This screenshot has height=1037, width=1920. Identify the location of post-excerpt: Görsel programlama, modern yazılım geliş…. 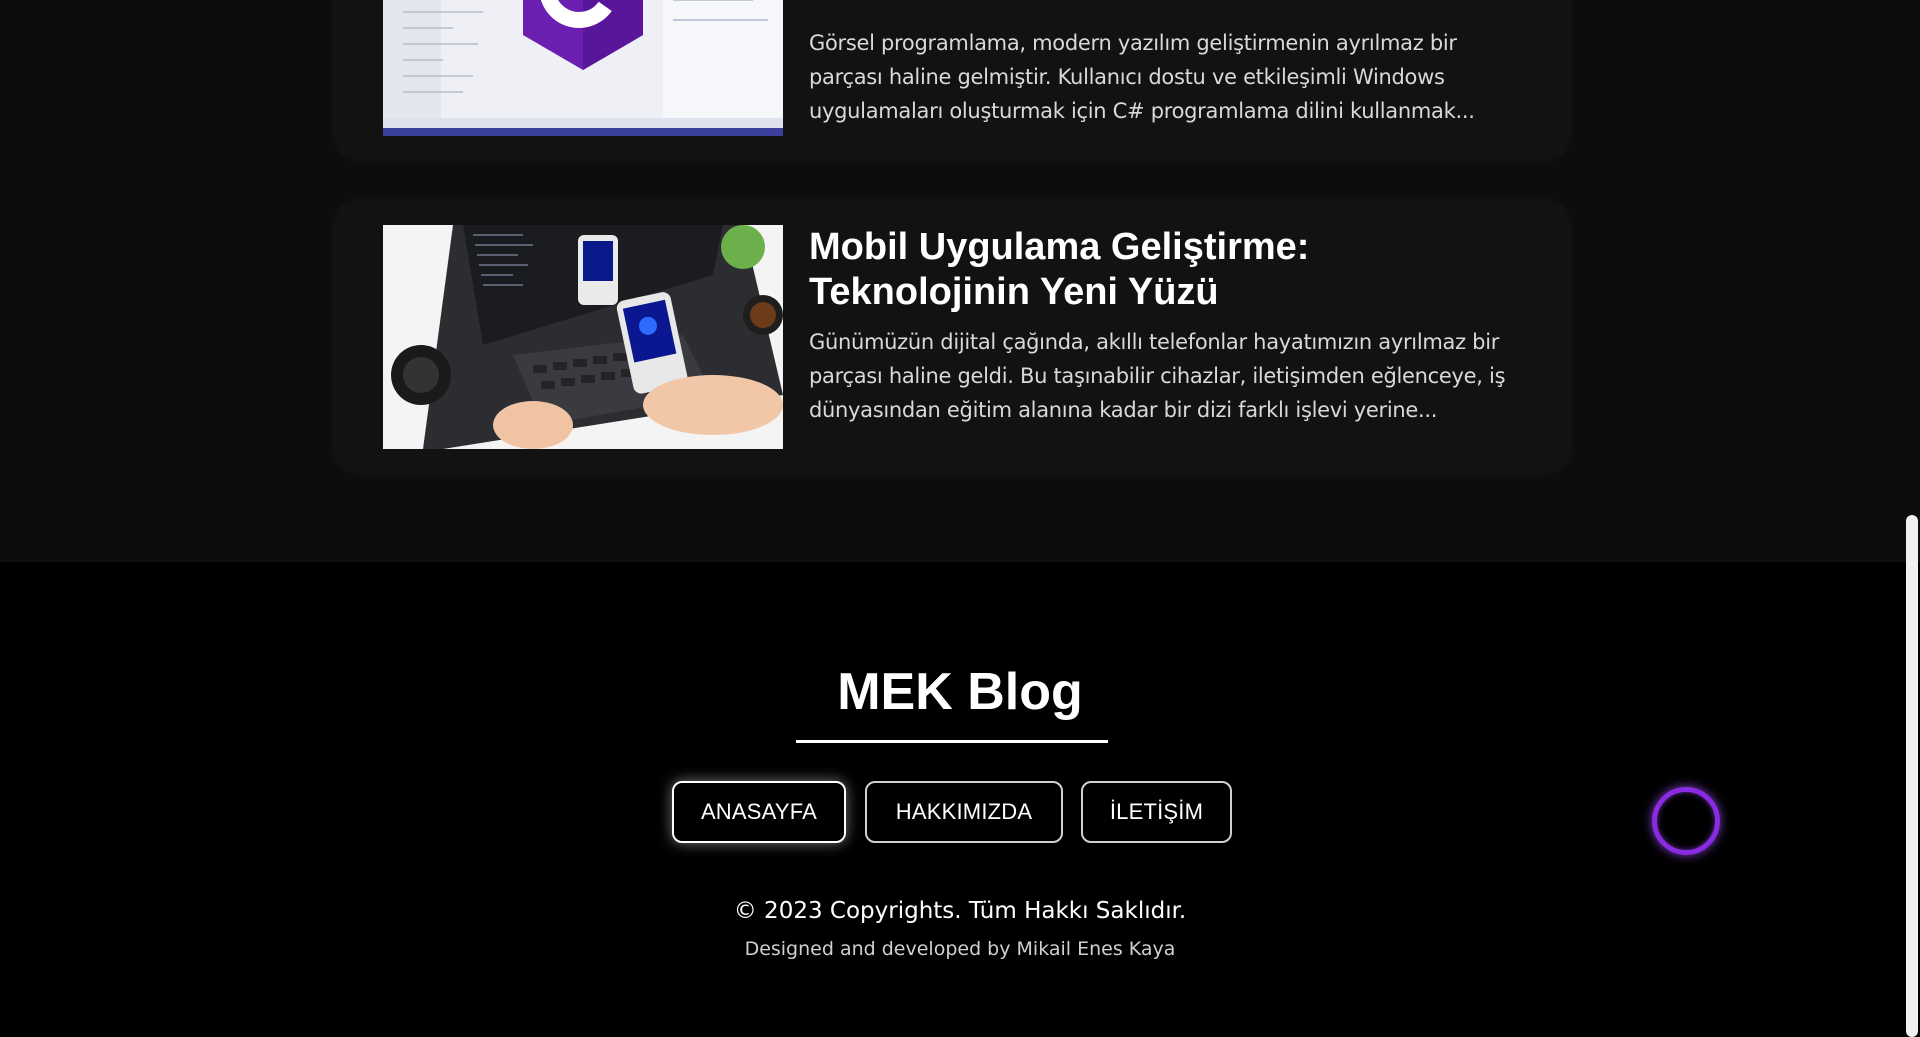
(1142, 77).